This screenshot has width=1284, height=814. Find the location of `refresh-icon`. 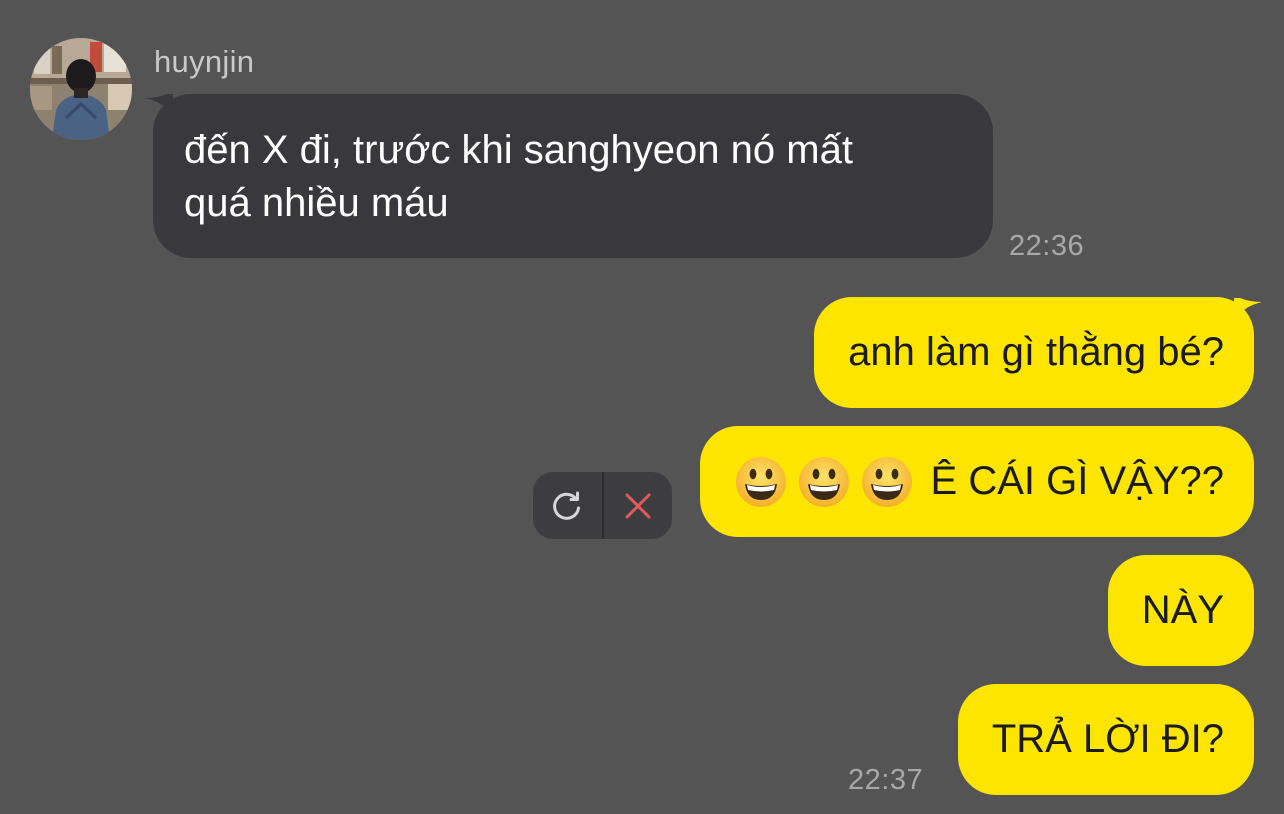

refresh-icon is located at coordinates (567, 505).